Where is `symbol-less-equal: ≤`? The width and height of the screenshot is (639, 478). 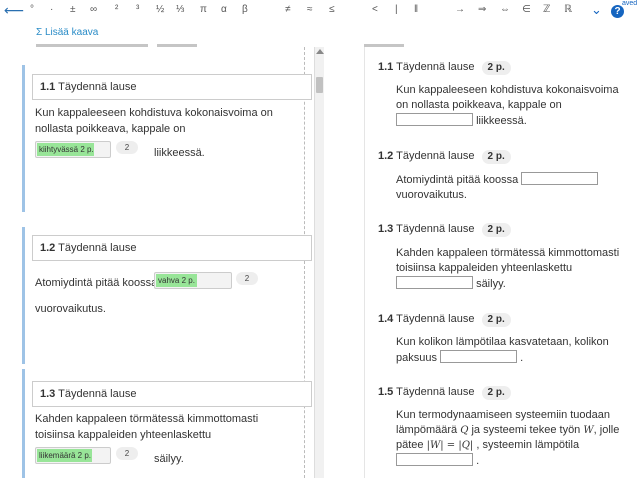
symbol-less-equal: ≤ is located at coordinates (332, 9).